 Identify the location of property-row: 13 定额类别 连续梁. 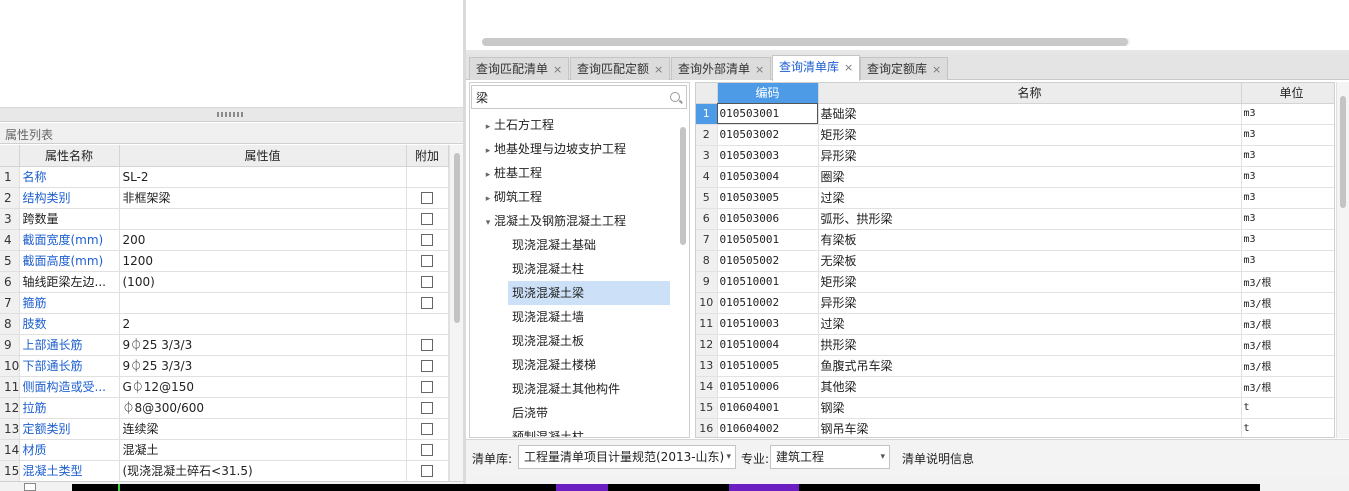
(224, 429).